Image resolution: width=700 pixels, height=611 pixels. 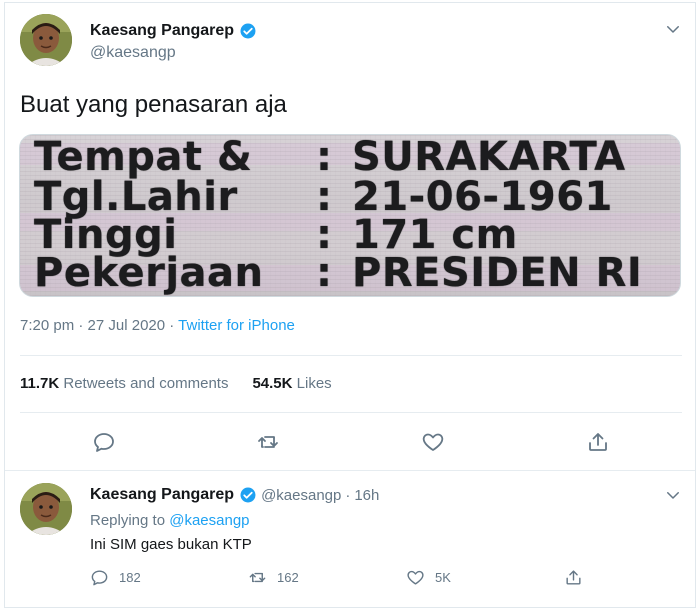 What do you see at coordinates (130, 520) in the screenshot?
I see `replying-prefix: Replying to` at bounding box center [130, 520].